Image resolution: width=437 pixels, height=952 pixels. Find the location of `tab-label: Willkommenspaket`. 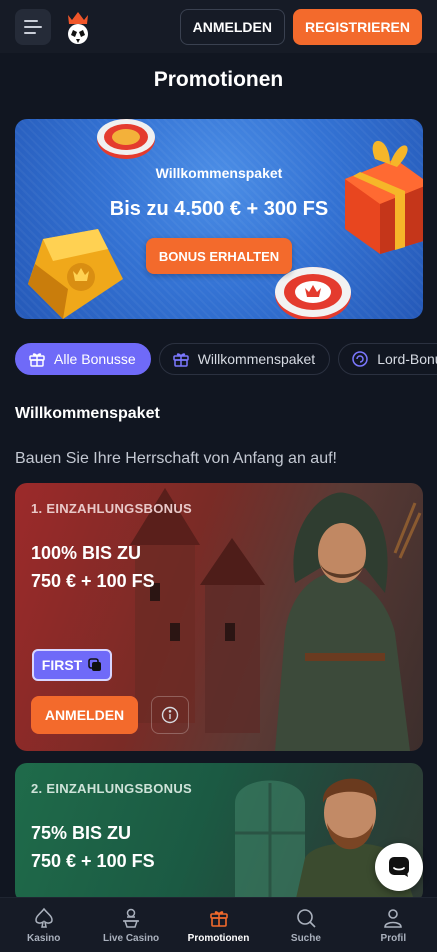

tab-label: Willkommenspaket is located at coordinates (256, 359).